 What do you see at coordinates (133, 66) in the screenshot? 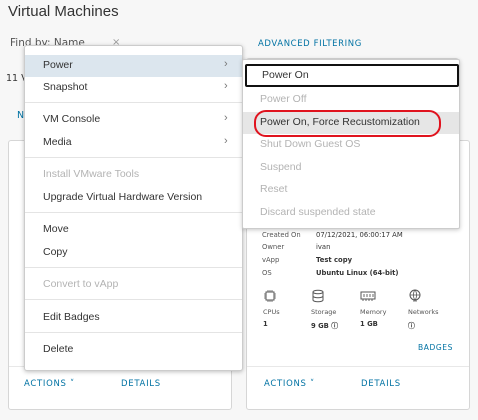
I see `menu-item-power: Power ›` at bounding box center [133, 66].